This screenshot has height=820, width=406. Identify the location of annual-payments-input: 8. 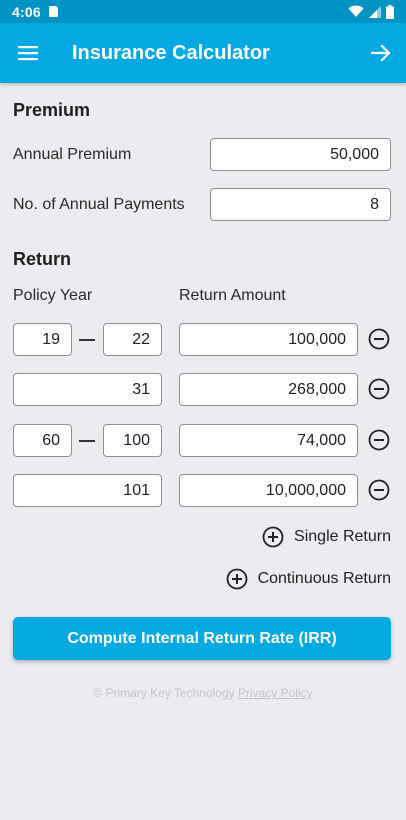
(300, 204).